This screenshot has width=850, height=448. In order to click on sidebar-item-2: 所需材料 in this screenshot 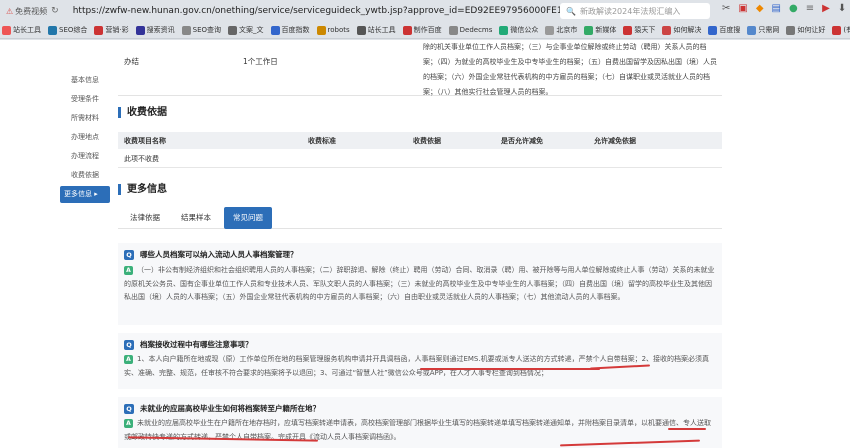, I will do `click(85, 118)`.